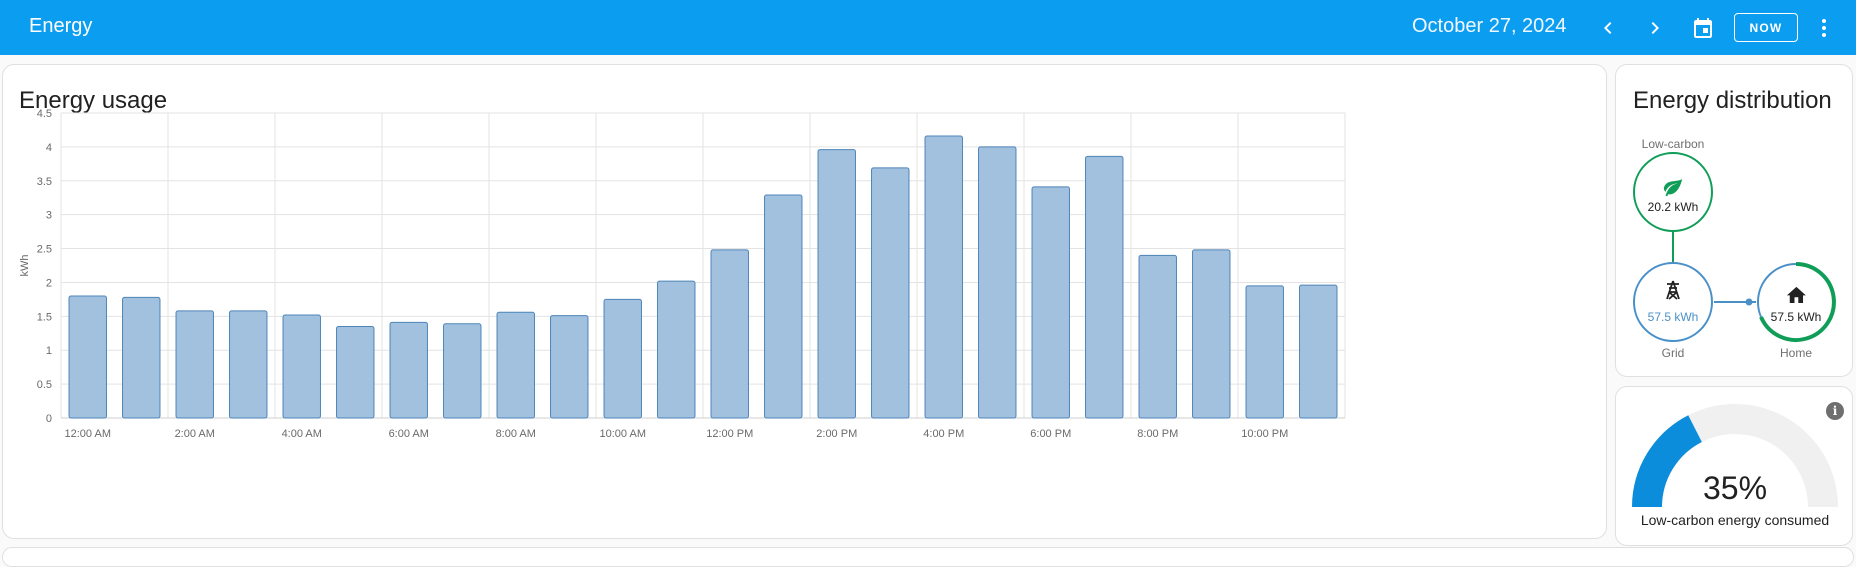 The width and height of the screenshot is (1856, 567). I want to click on x-tick-label: 6:00 AM, so click(409, 434).